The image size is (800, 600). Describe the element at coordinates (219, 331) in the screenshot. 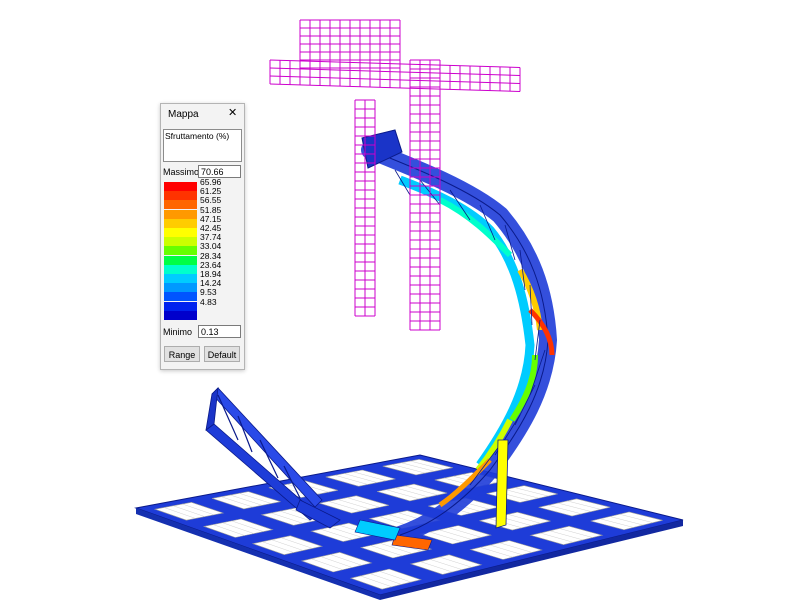

I see `min-value-field: 0.13` at that location.